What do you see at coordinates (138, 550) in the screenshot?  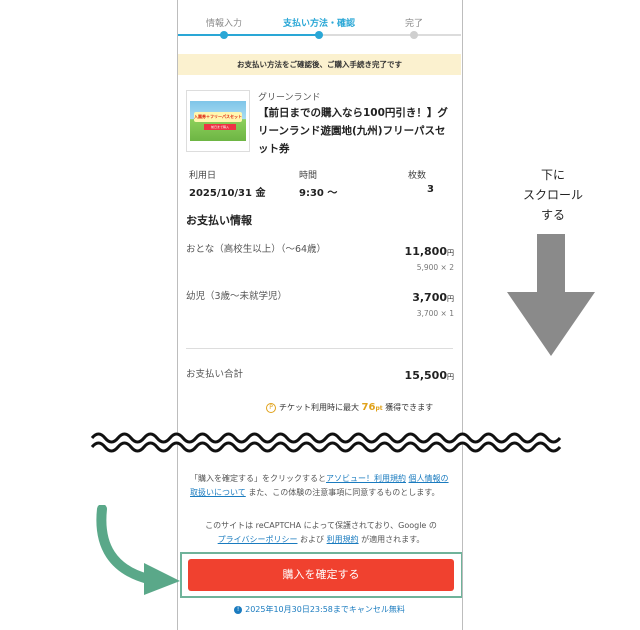 I see `curved-arrow-icon` at bounding box center [138, 550].